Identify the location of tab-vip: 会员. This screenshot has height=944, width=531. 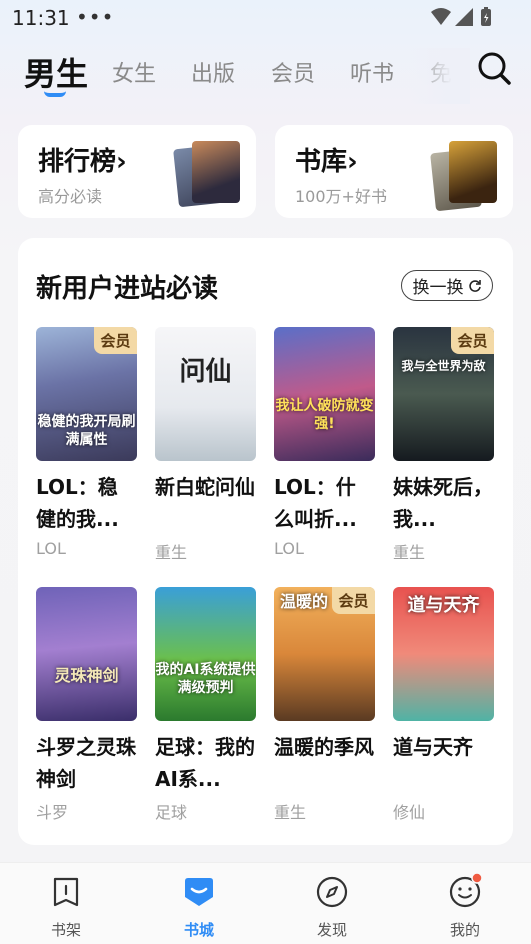
(293, 72).